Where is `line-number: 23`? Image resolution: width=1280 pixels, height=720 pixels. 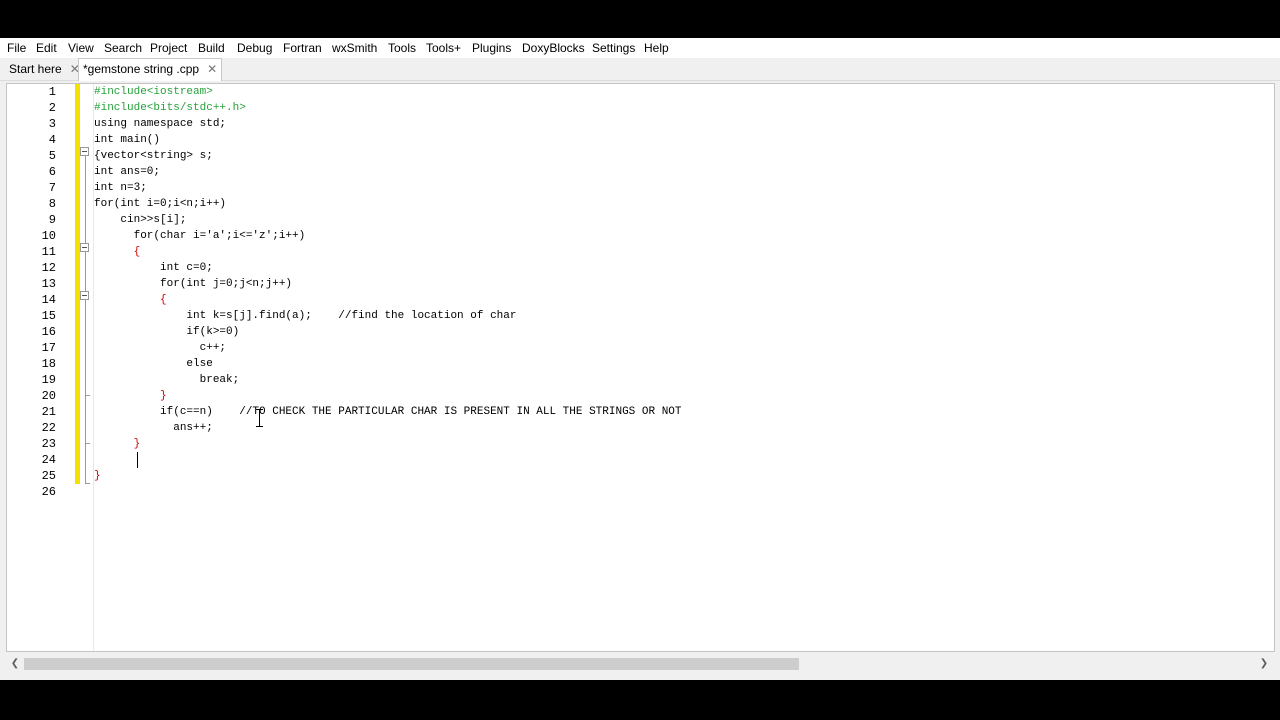 line-number: 23 is located at coordinates (48, 444).